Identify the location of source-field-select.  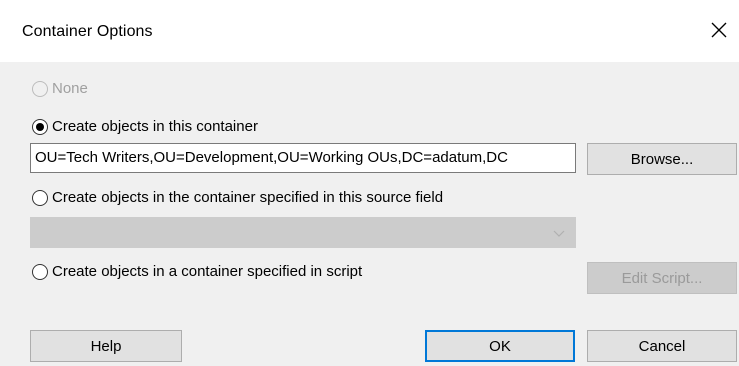
(303, 232).